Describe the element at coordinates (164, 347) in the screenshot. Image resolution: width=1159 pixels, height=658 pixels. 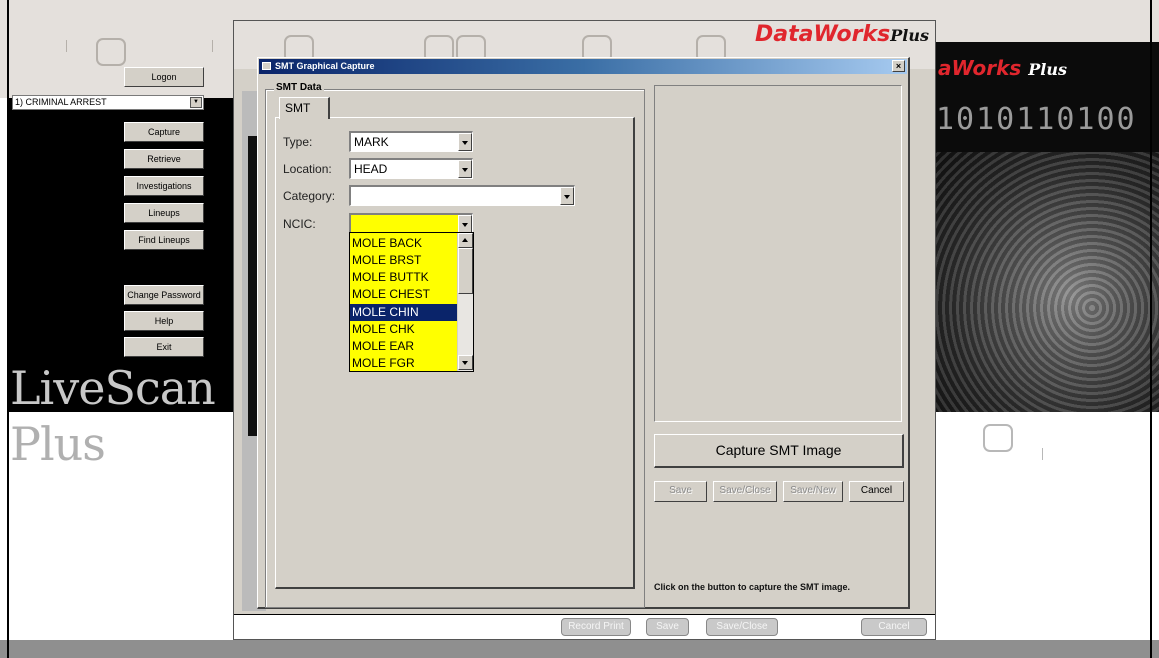
I see `exit-button: Exit` at that location.